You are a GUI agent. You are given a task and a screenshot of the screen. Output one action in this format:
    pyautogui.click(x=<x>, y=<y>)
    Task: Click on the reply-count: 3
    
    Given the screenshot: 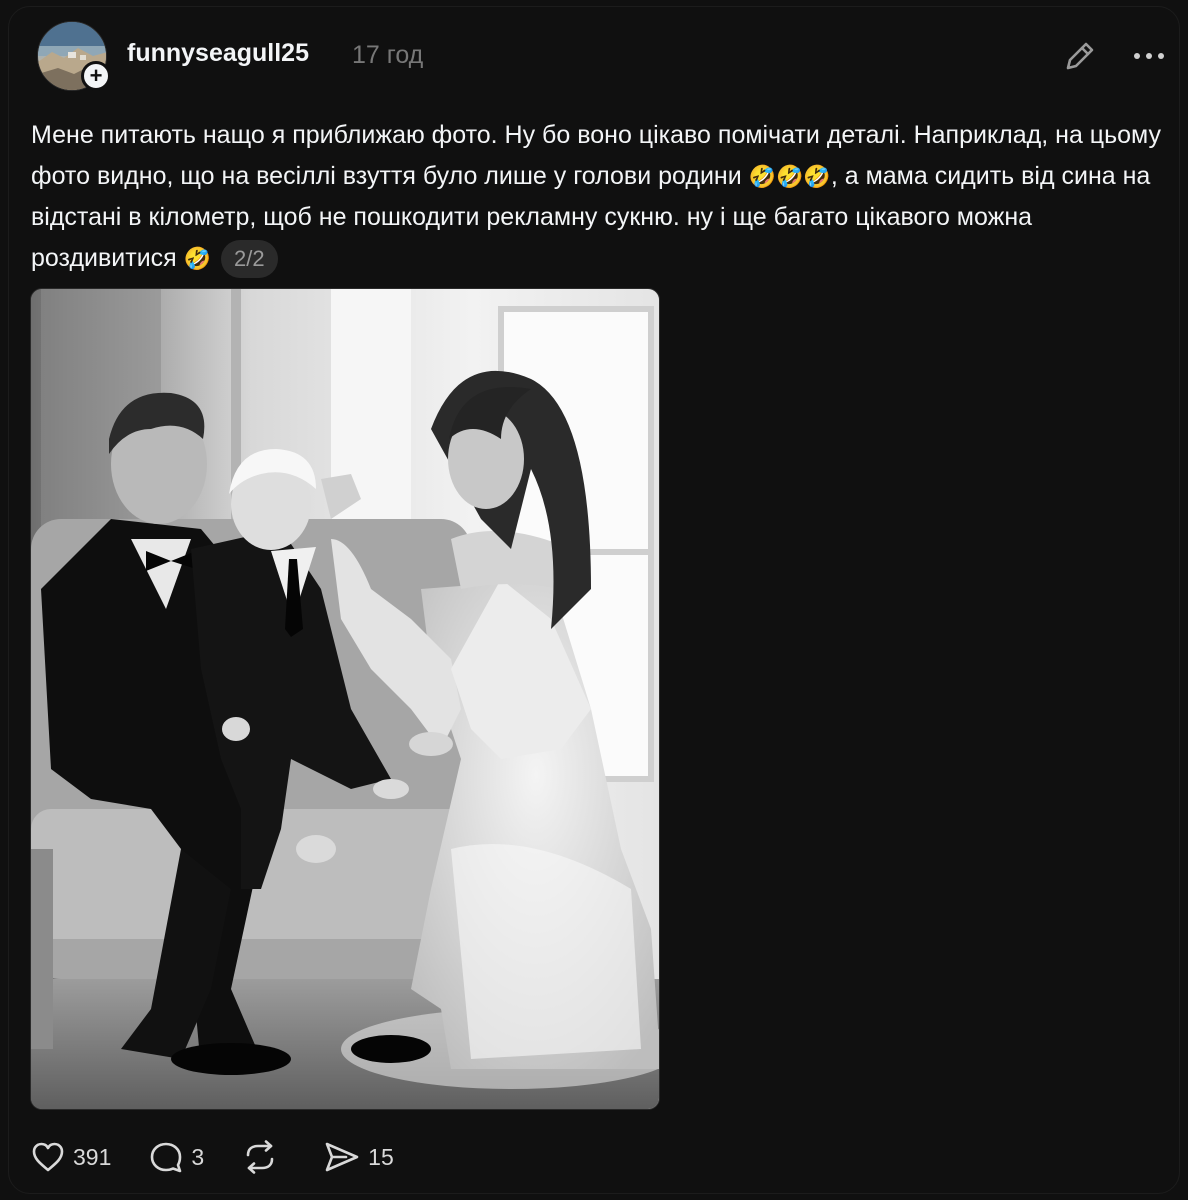 What is the action you would take?
    pyautogui.click(x=198, y=1156)
    